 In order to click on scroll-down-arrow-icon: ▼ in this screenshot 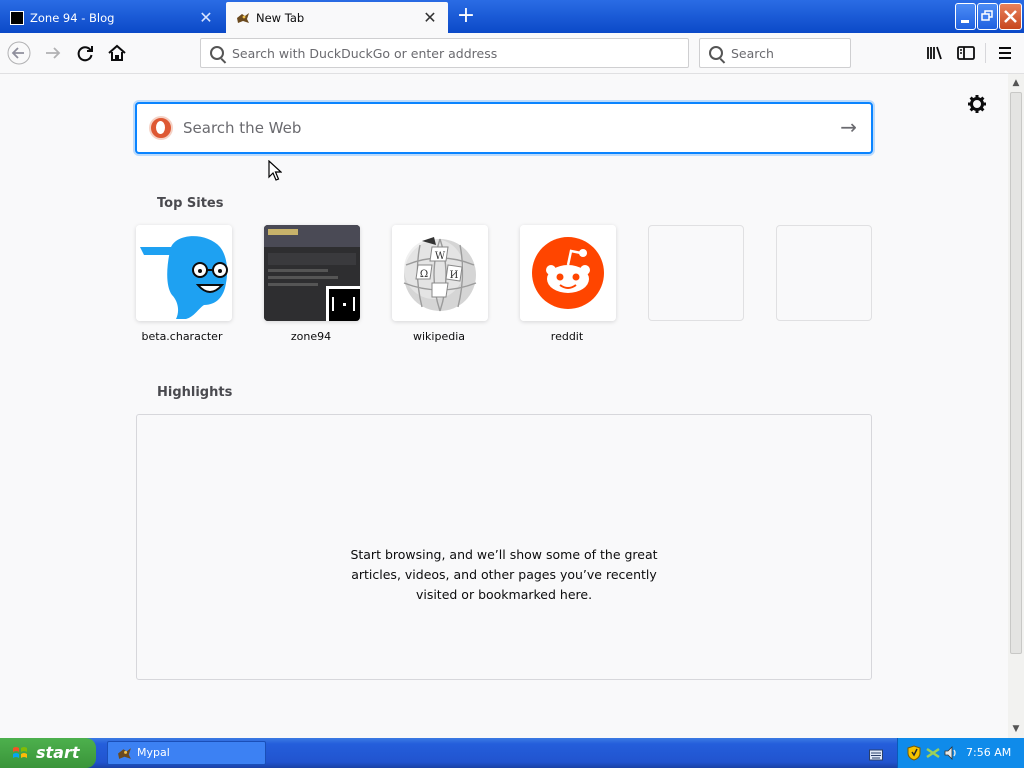, I will do `click(1016, 729)`.